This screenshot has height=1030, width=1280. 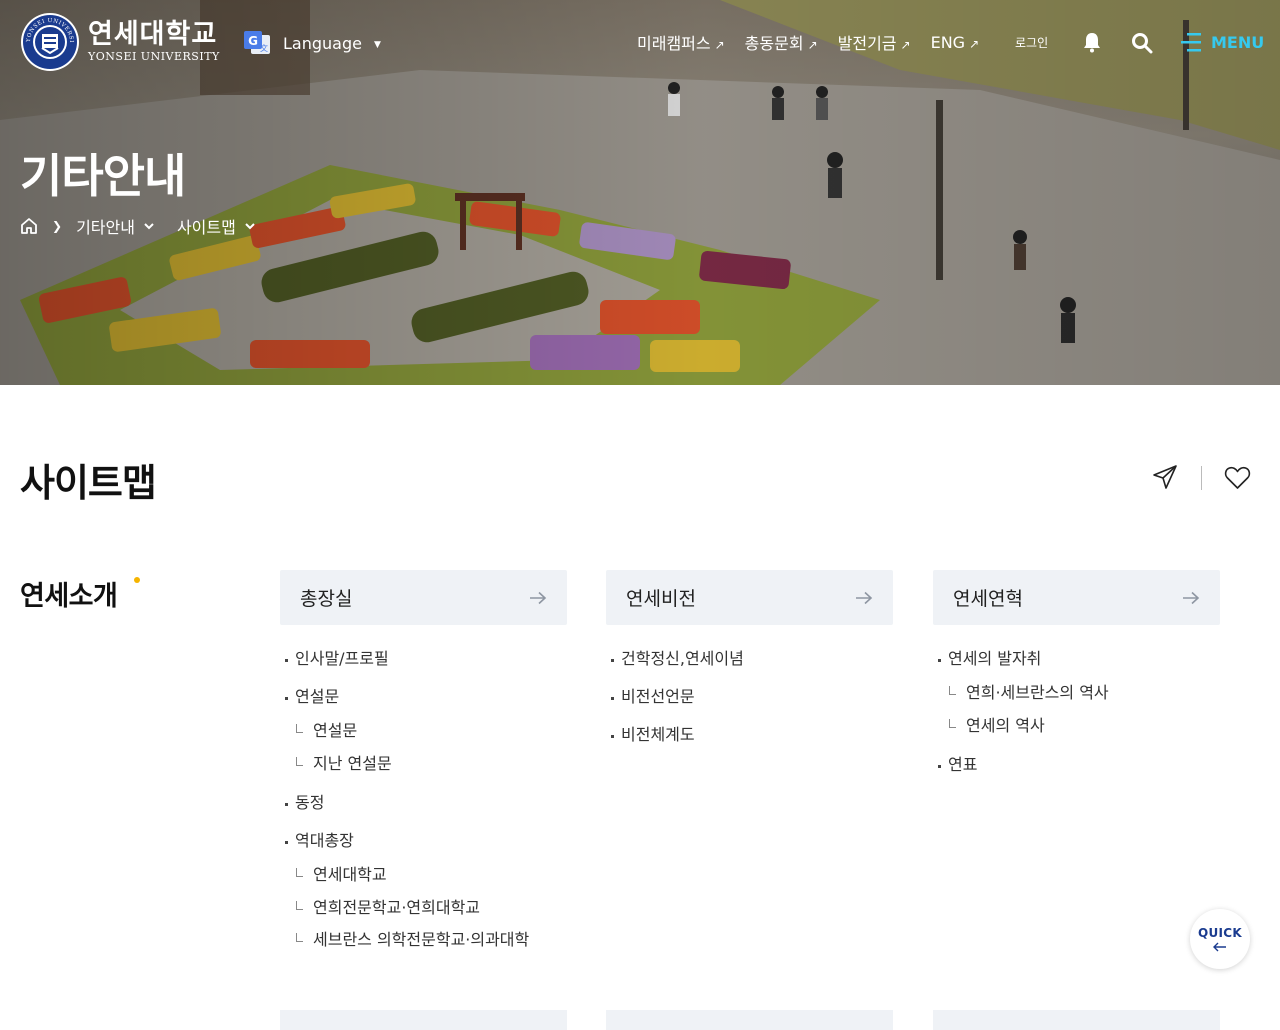 I want to click on nav-link-alumni: 총동문회 ↗, so click(x=781, y=42).